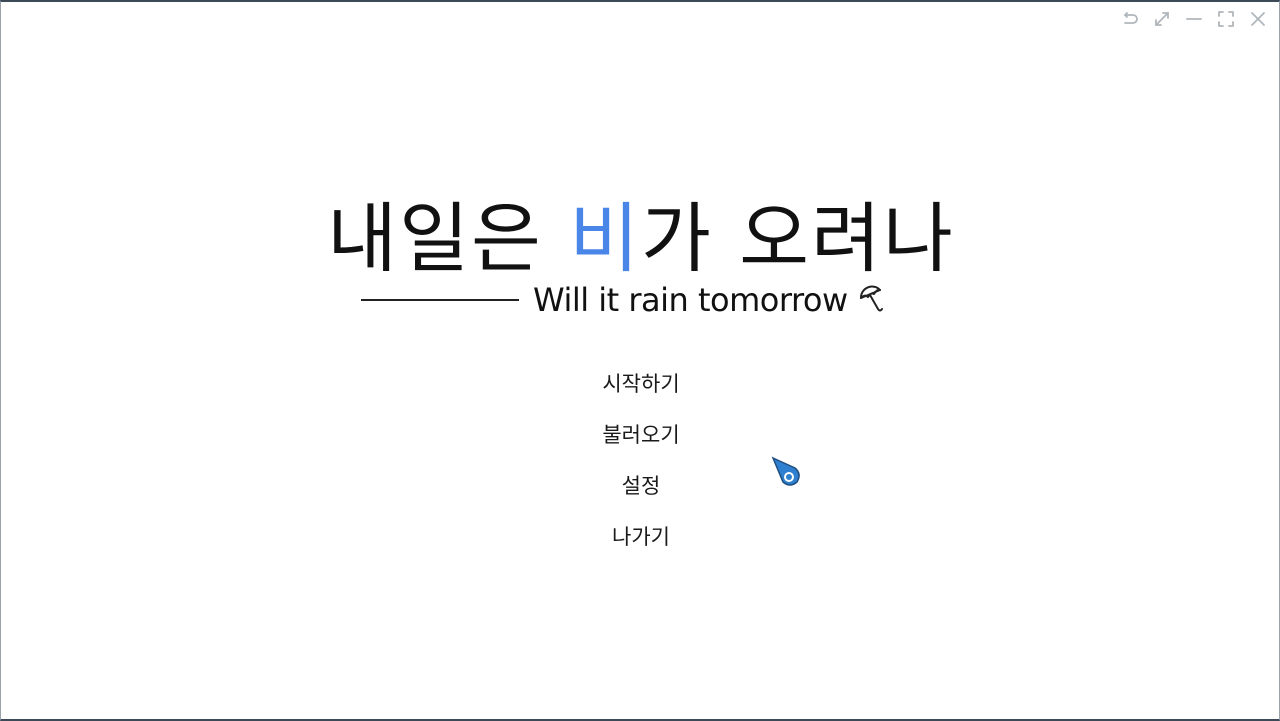 This screenshot has width=1280, height=721. What do you see at coordinates (1258, 19) in the screenshot?
I see `close-icon` at bounding box center [1258, 19].